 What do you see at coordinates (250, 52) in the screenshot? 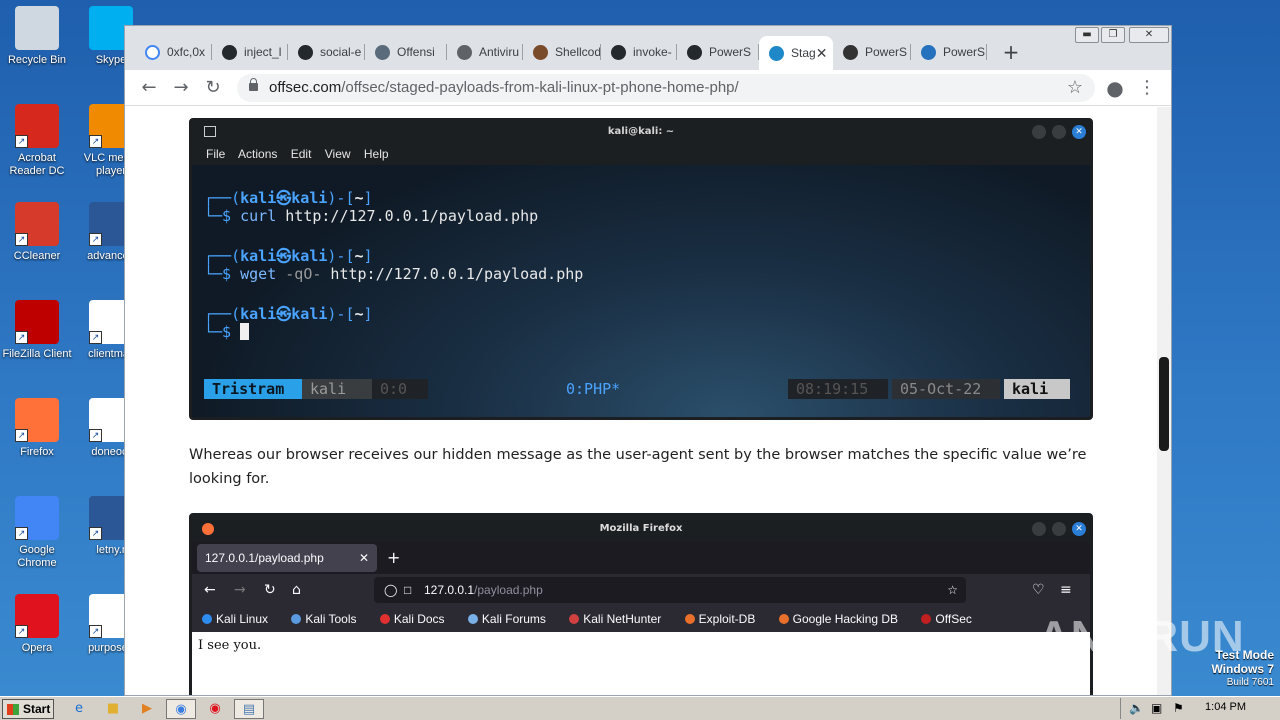
I see `browser-tab: inject_l` at bounding box center [250, 52].